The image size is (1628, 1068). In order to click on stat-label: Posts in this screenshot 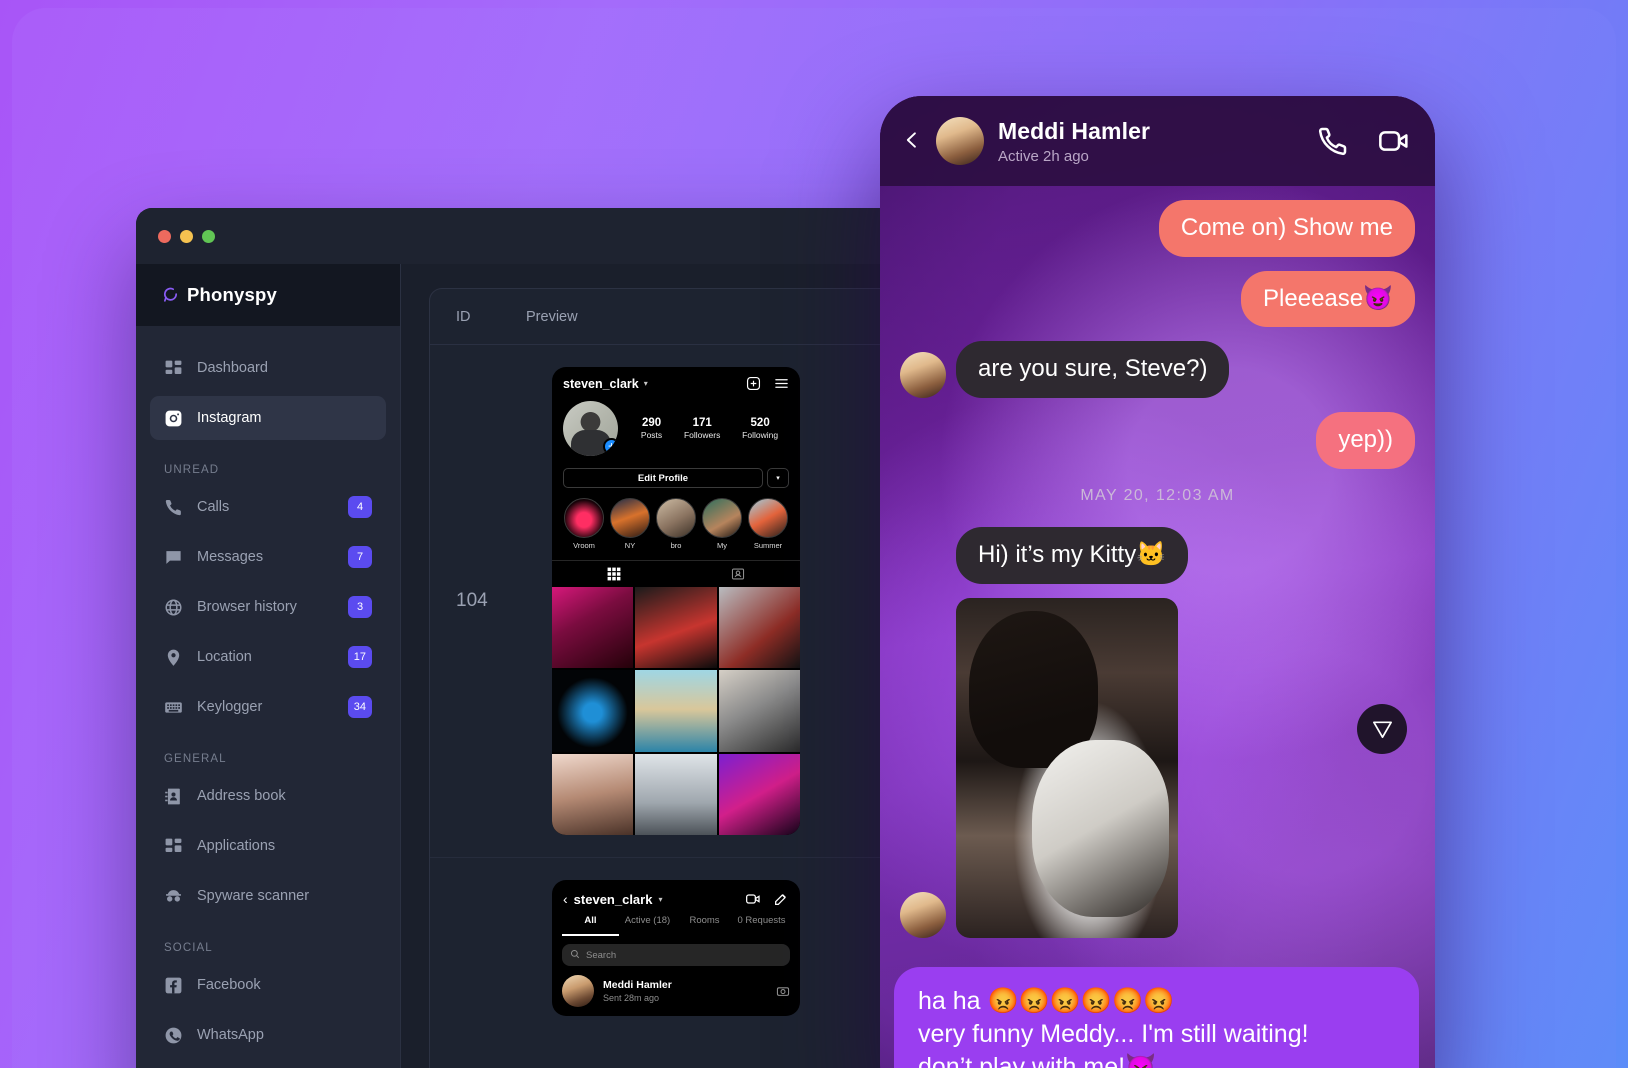, I will do `click(651, 435)`.